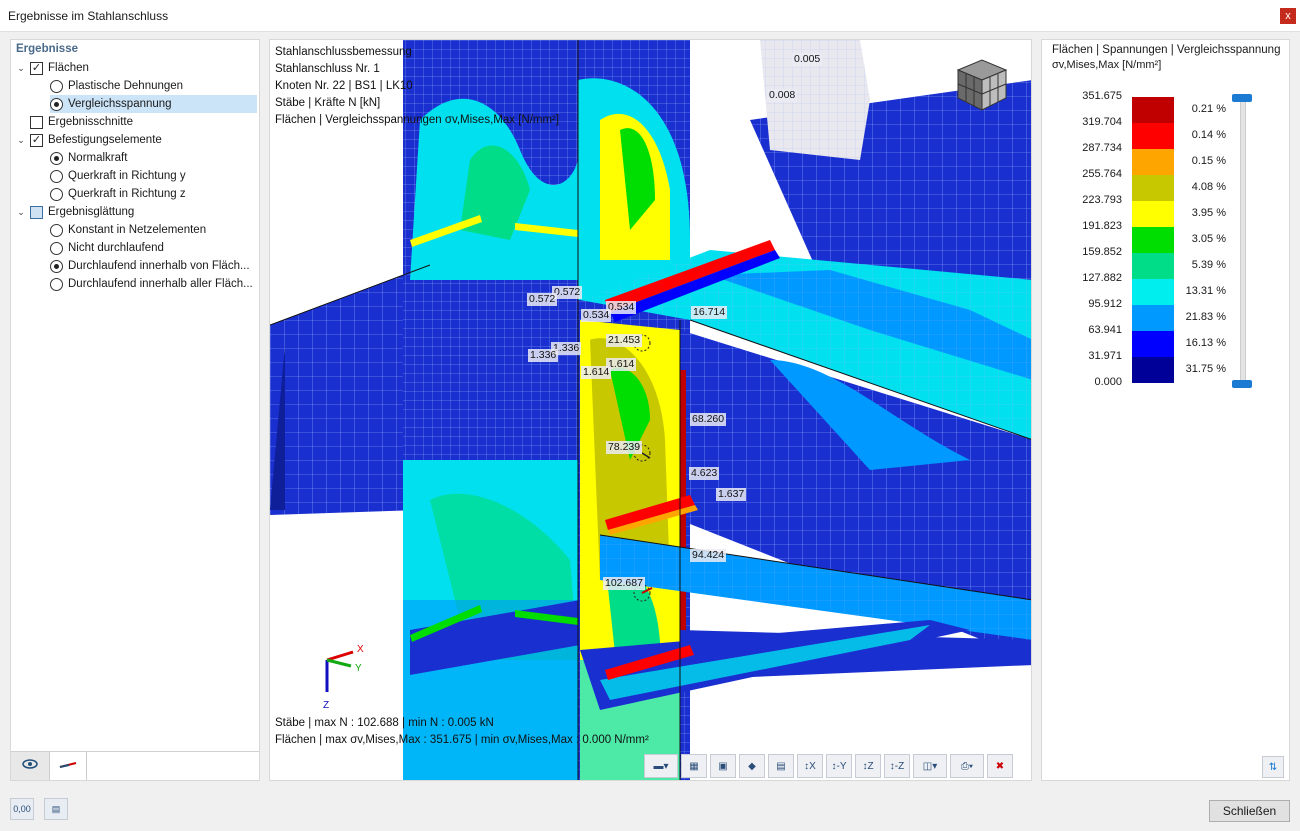  I want to click on close-button: Schließen, so click(1249, 811).